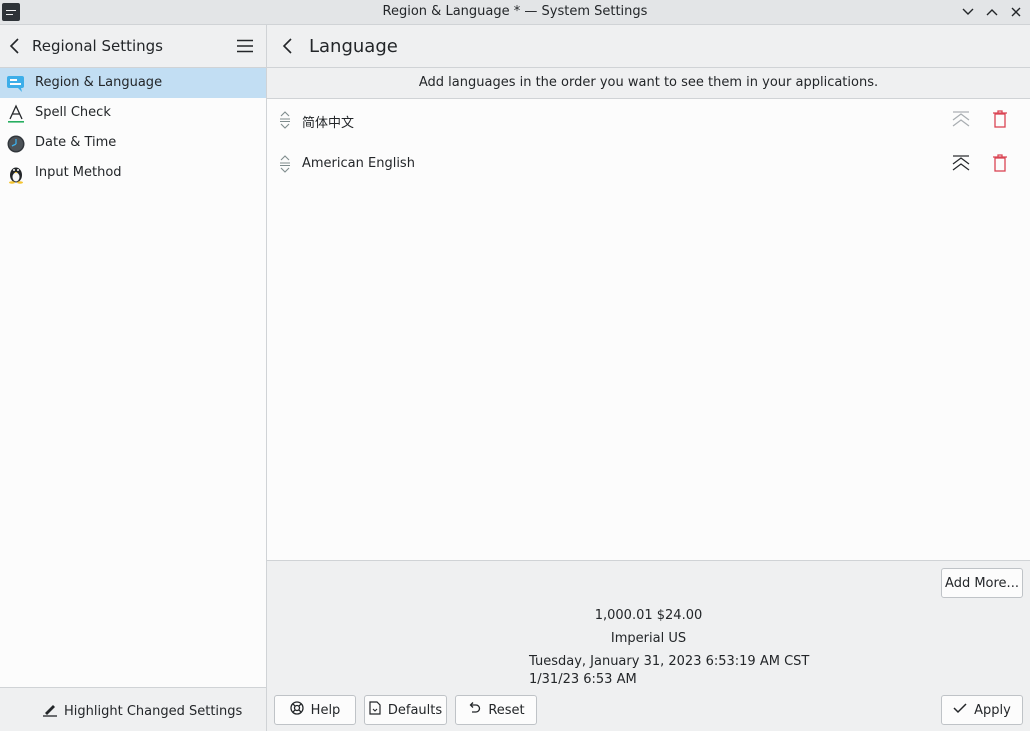  Describe the element at coordinates (98, 46) in the screenshot. I see `sidebar-title: Regional Settings` at that location.